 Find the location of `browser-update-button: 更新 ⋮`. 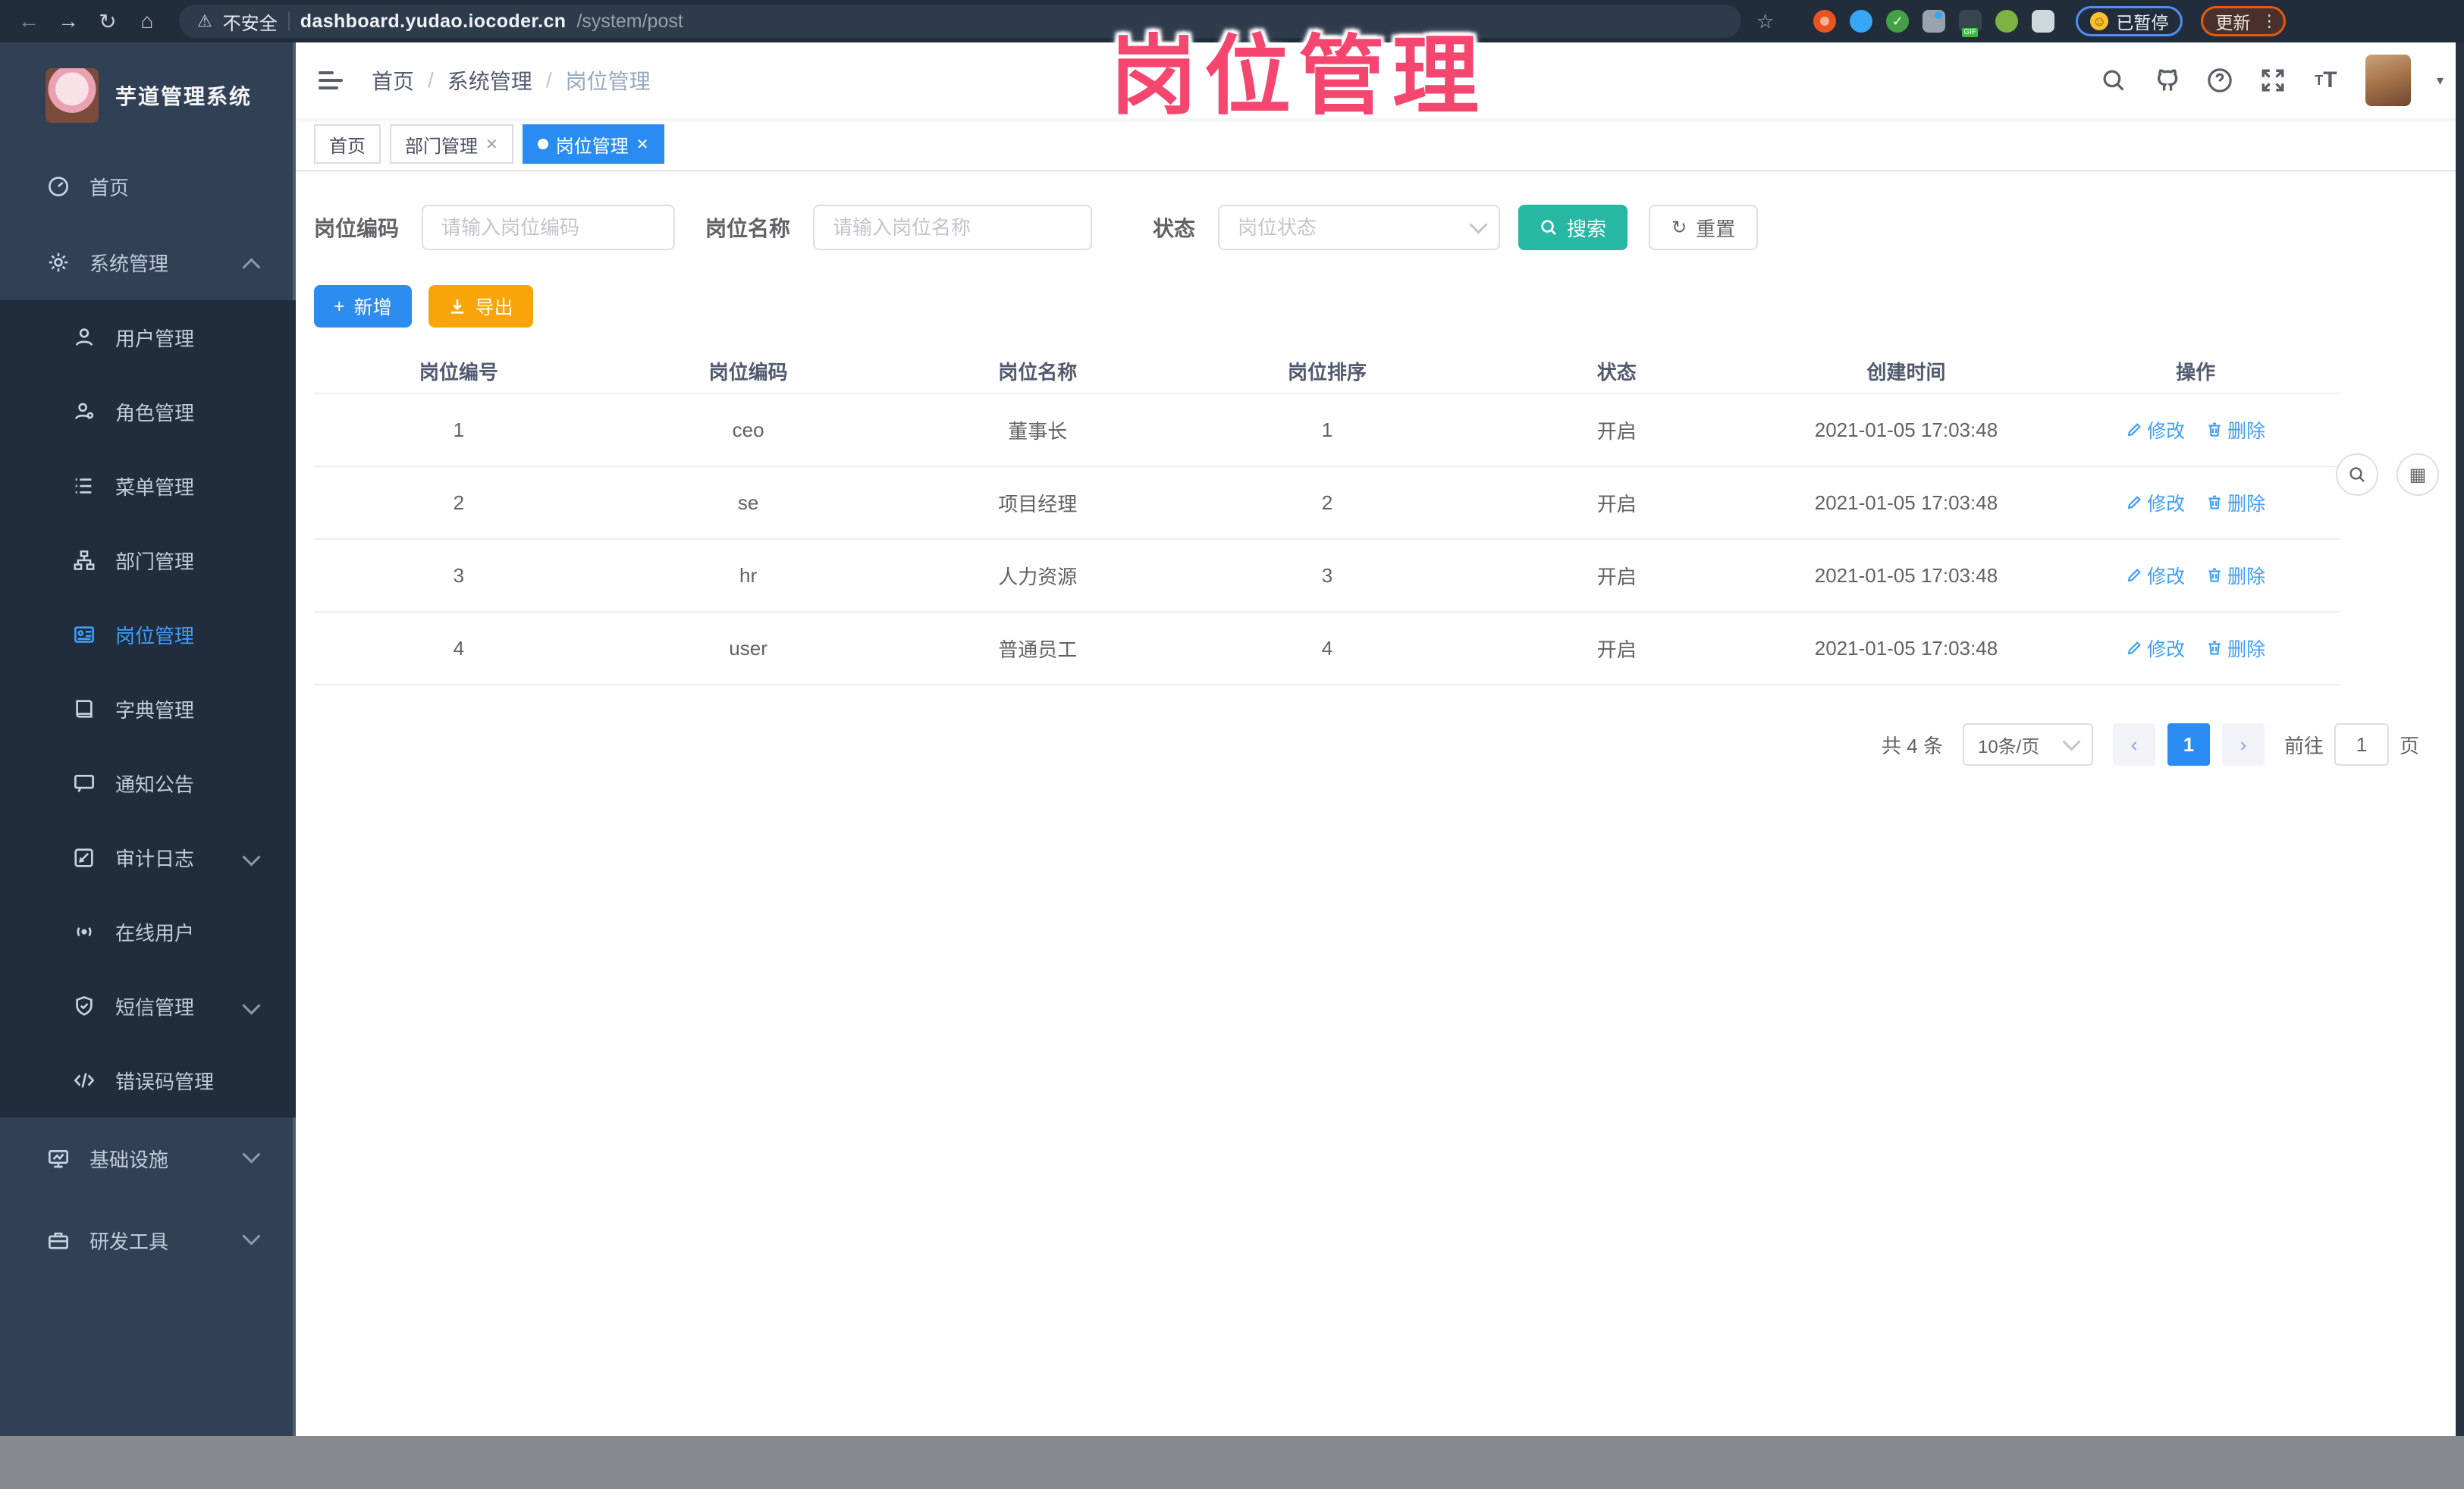

browser-update-button: 更新 ⋮ is located at coordinates (2244, 21).